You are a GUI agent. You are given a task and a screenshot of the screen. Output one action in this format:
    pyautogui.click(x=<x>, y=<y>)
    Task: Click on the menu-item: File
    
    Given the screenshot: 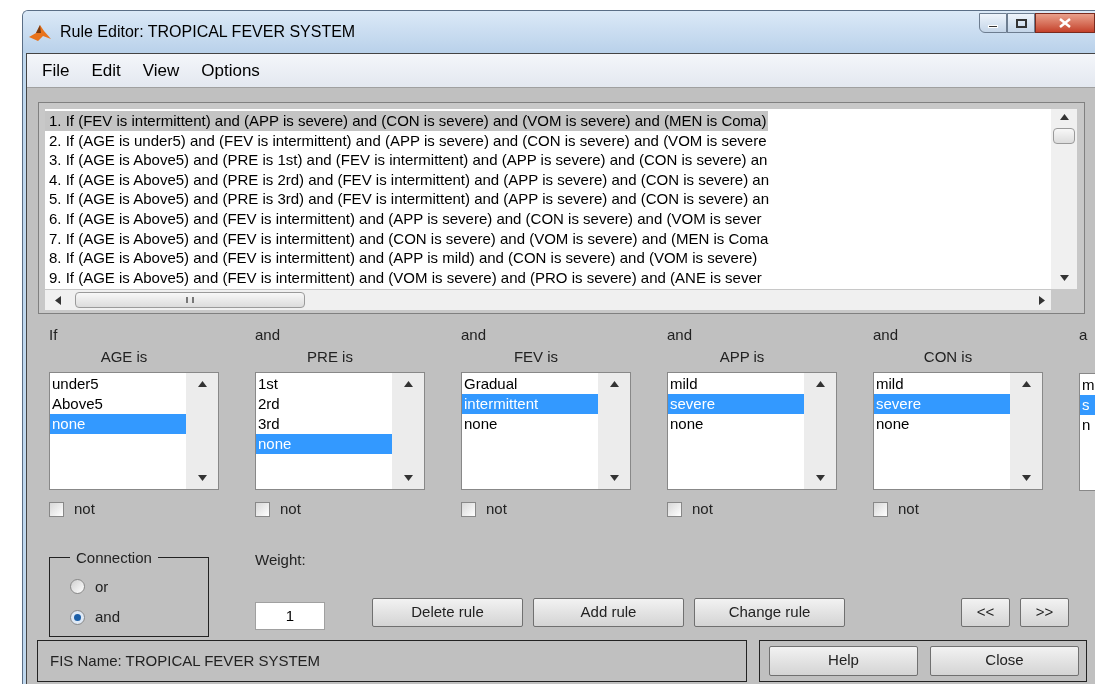 What is the action you would take?
    pyautogui.click(x=56, y=70)
    